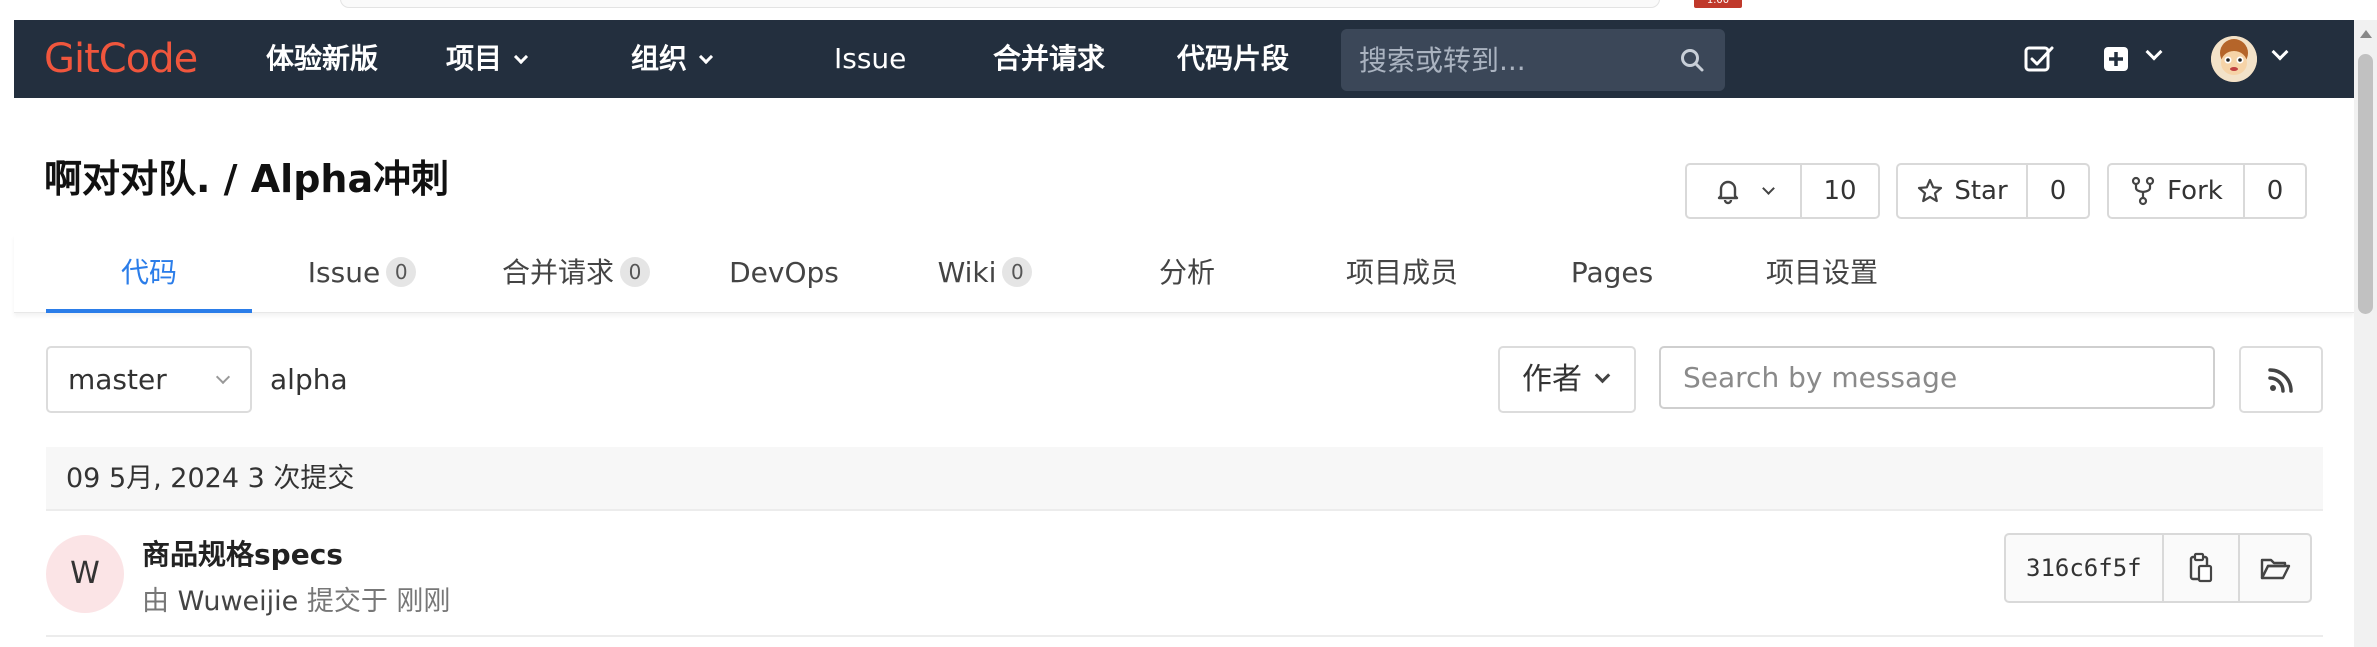 The width and height of the screenshot is (2377, 647). I want to click on tab-devops: DevOps, so click(784, 274).